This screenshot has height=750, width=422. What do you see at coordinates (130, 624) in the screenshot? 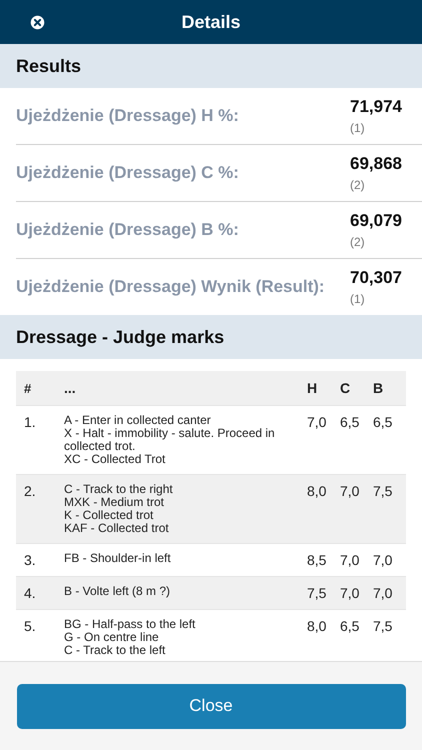
I see `table-cell-text: BG - Half-pass to the left` at bounding box center [130, 624].